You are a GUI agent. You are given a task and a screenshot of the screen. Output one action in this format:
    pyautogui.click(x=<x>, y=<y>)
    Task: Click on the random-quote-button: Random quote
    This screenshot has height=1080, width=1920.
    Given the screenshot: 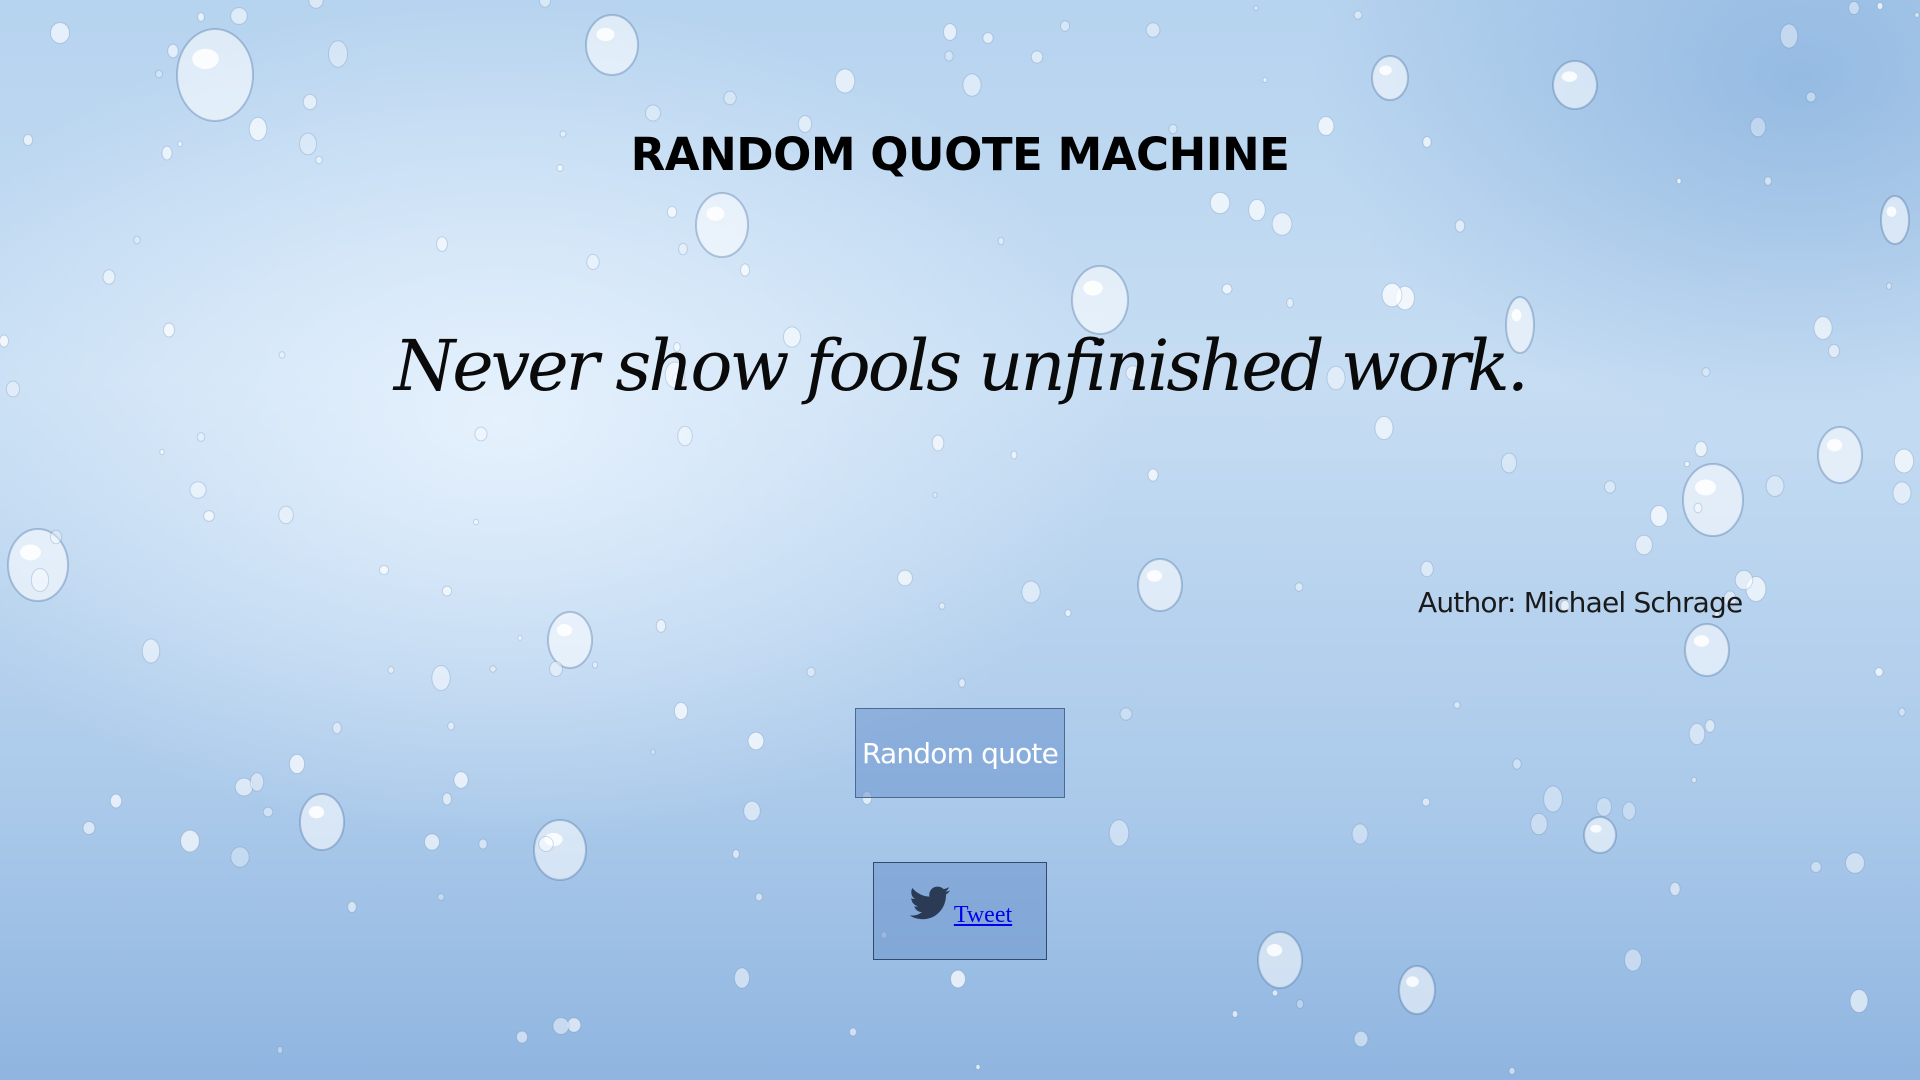 What is the action you would take?
    pyautogui.click(x=960, y=753)
    